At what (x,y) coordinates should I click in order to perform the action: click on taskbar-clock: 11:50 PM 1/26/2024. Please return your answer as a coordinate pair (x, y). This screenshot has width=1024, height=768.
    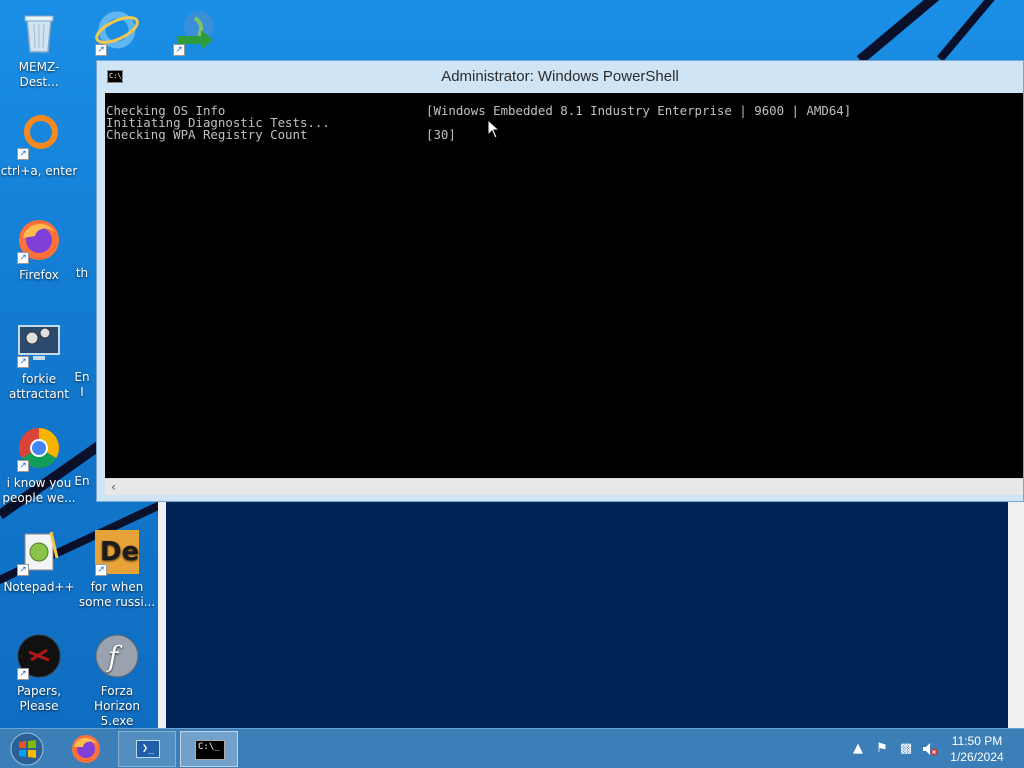
    Looking at the image, I should click on (977, 749).